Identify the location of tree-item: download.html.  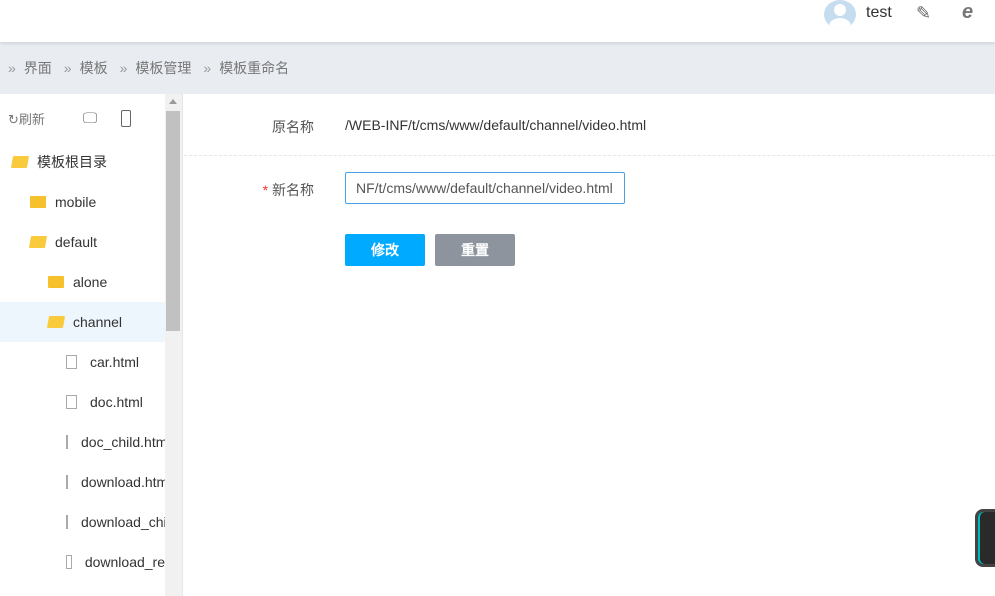
(82, 482).